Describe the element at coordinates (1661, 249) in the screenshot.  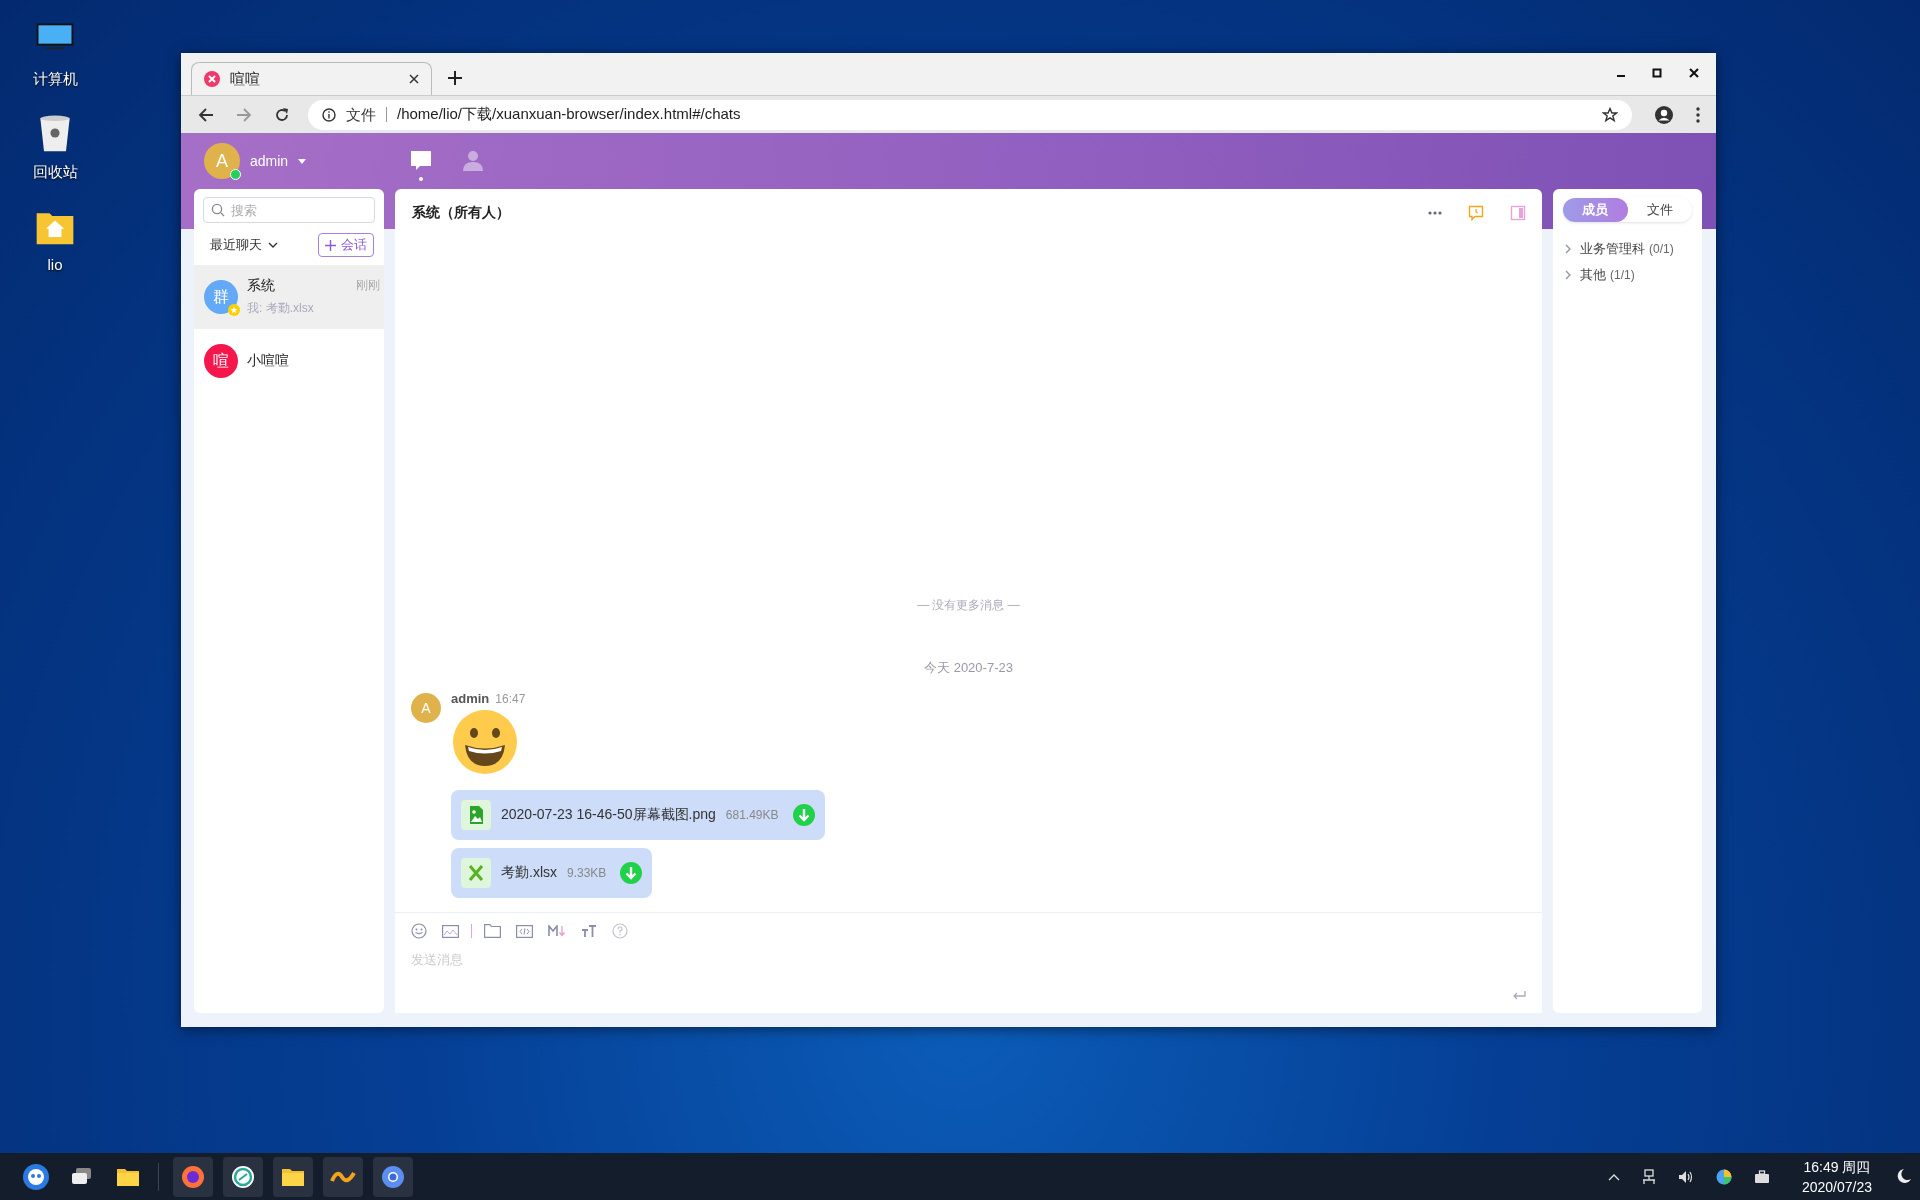
I see `group-count: (0/1)` at that location.